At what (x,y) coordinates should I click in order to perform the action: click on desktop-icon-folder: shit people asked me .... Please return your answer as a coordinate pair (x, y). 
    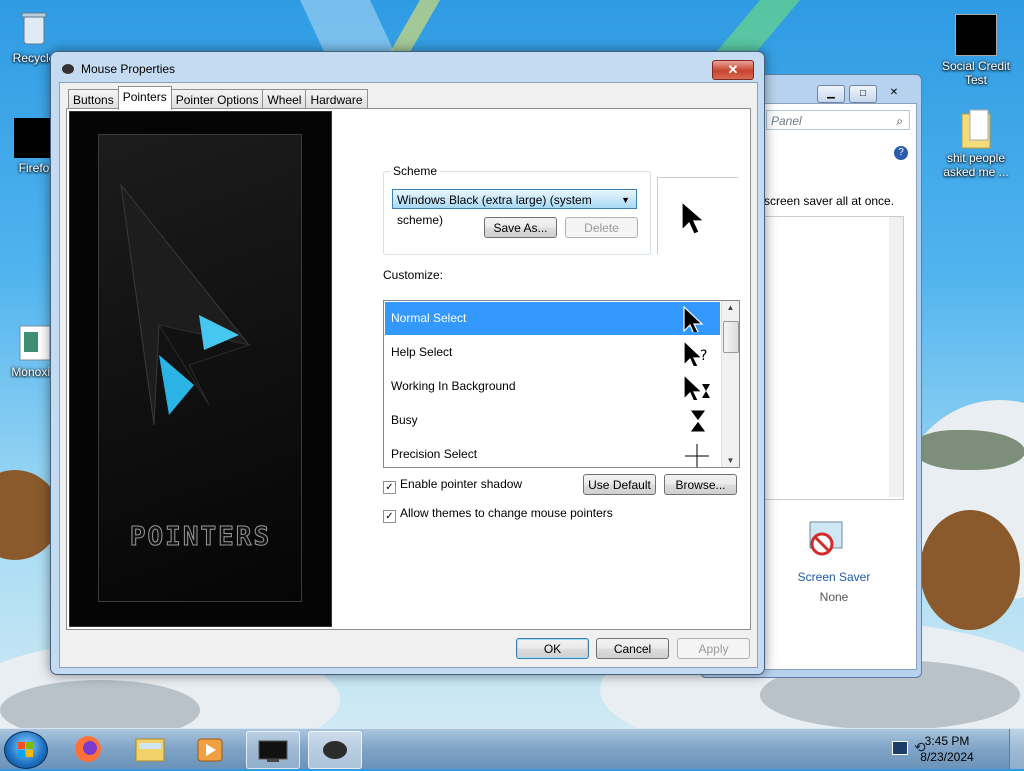
    Looking at the image, I should click on (976, 143).